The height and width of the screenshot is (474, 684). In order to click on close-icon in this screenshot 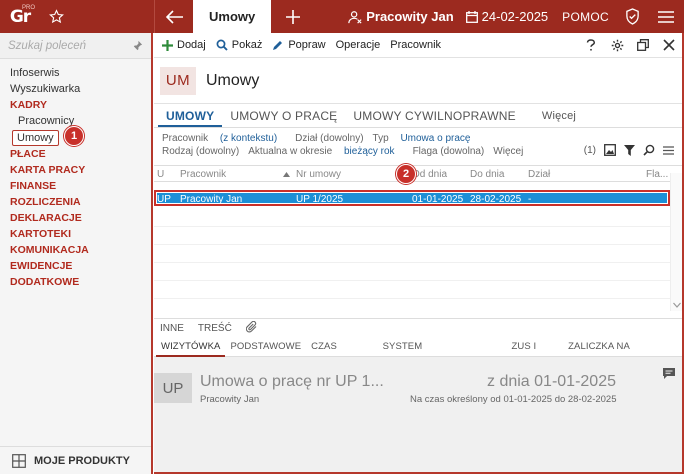, I will do `click(669, 45)`.